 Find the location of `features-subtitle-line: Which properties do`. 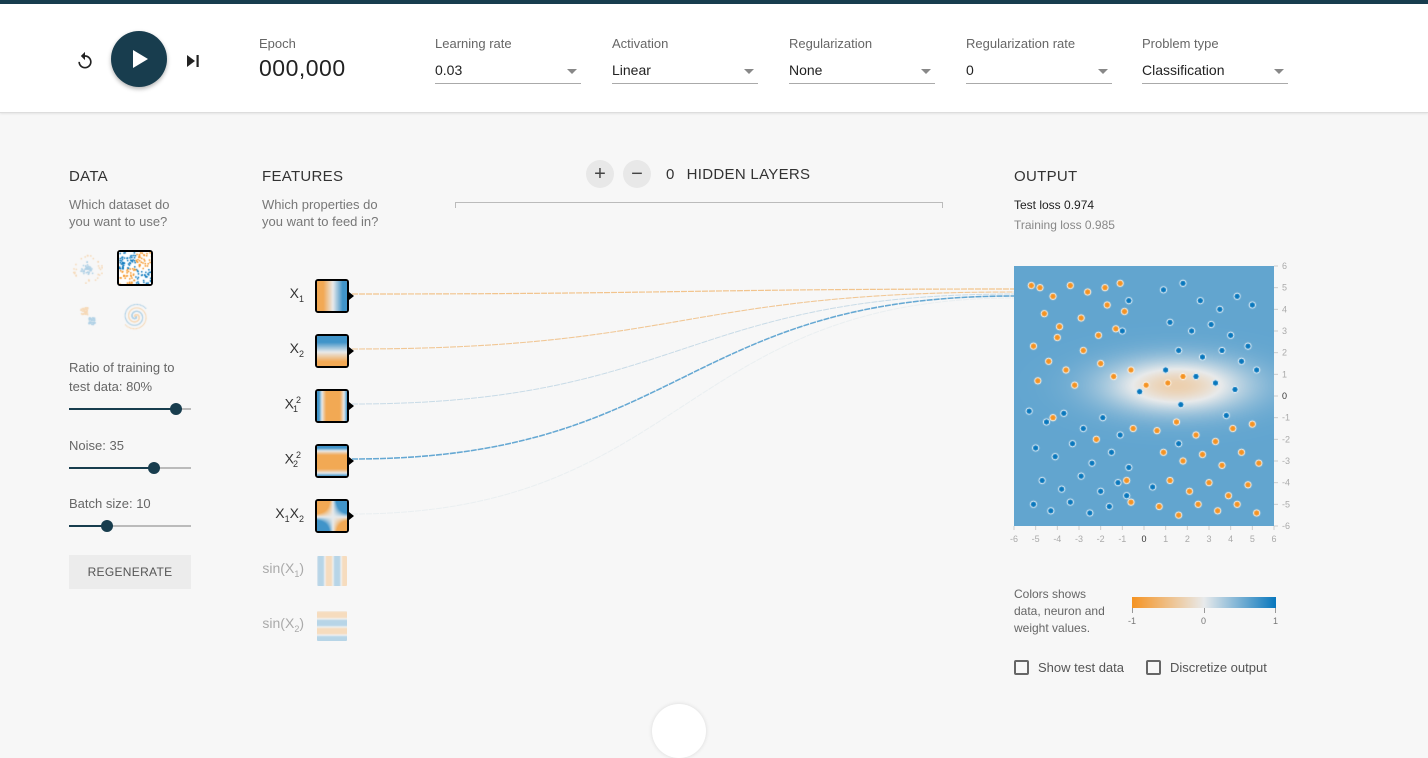

features-subtitle-line: Which properties do is located at coordinates (320, 204).